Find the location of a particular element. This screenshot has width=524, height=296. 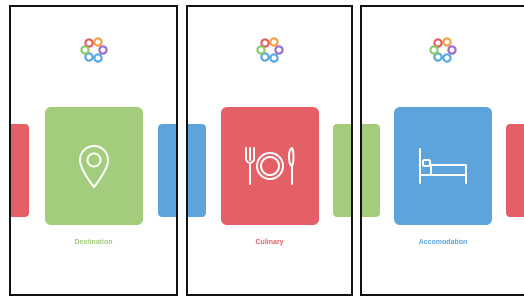

culinary-card is located at coordinates (269, 166).